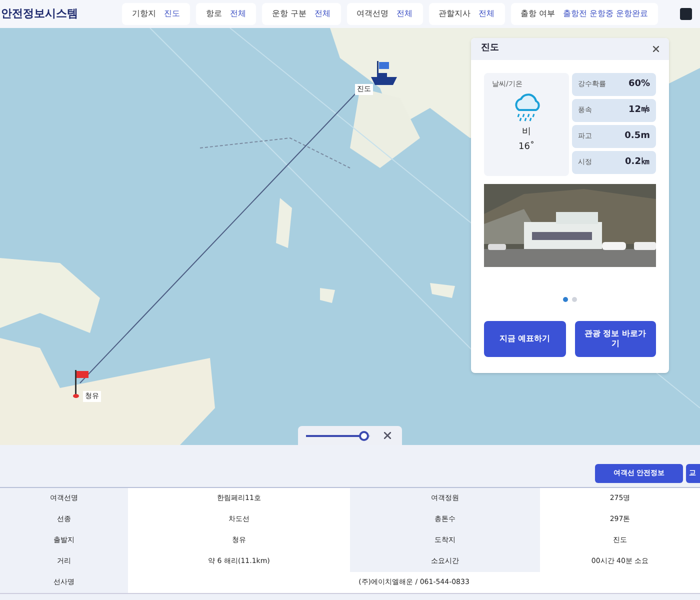  Describe the element at coordinates (39, 14) in the screenshot. I see `site-logo: 안전정보시스템` at that location.